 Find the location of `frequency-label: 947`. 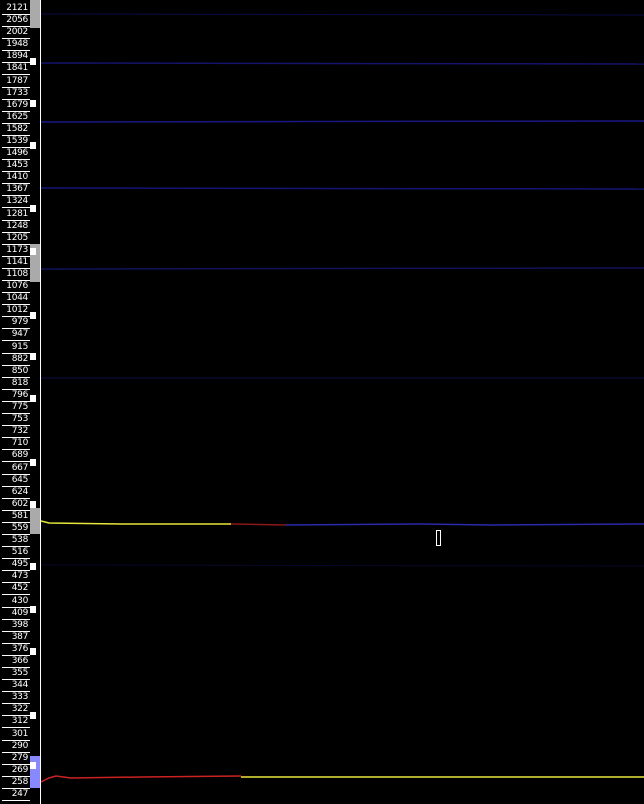

frequency-label: 947 is located at coordinates (20, 334).